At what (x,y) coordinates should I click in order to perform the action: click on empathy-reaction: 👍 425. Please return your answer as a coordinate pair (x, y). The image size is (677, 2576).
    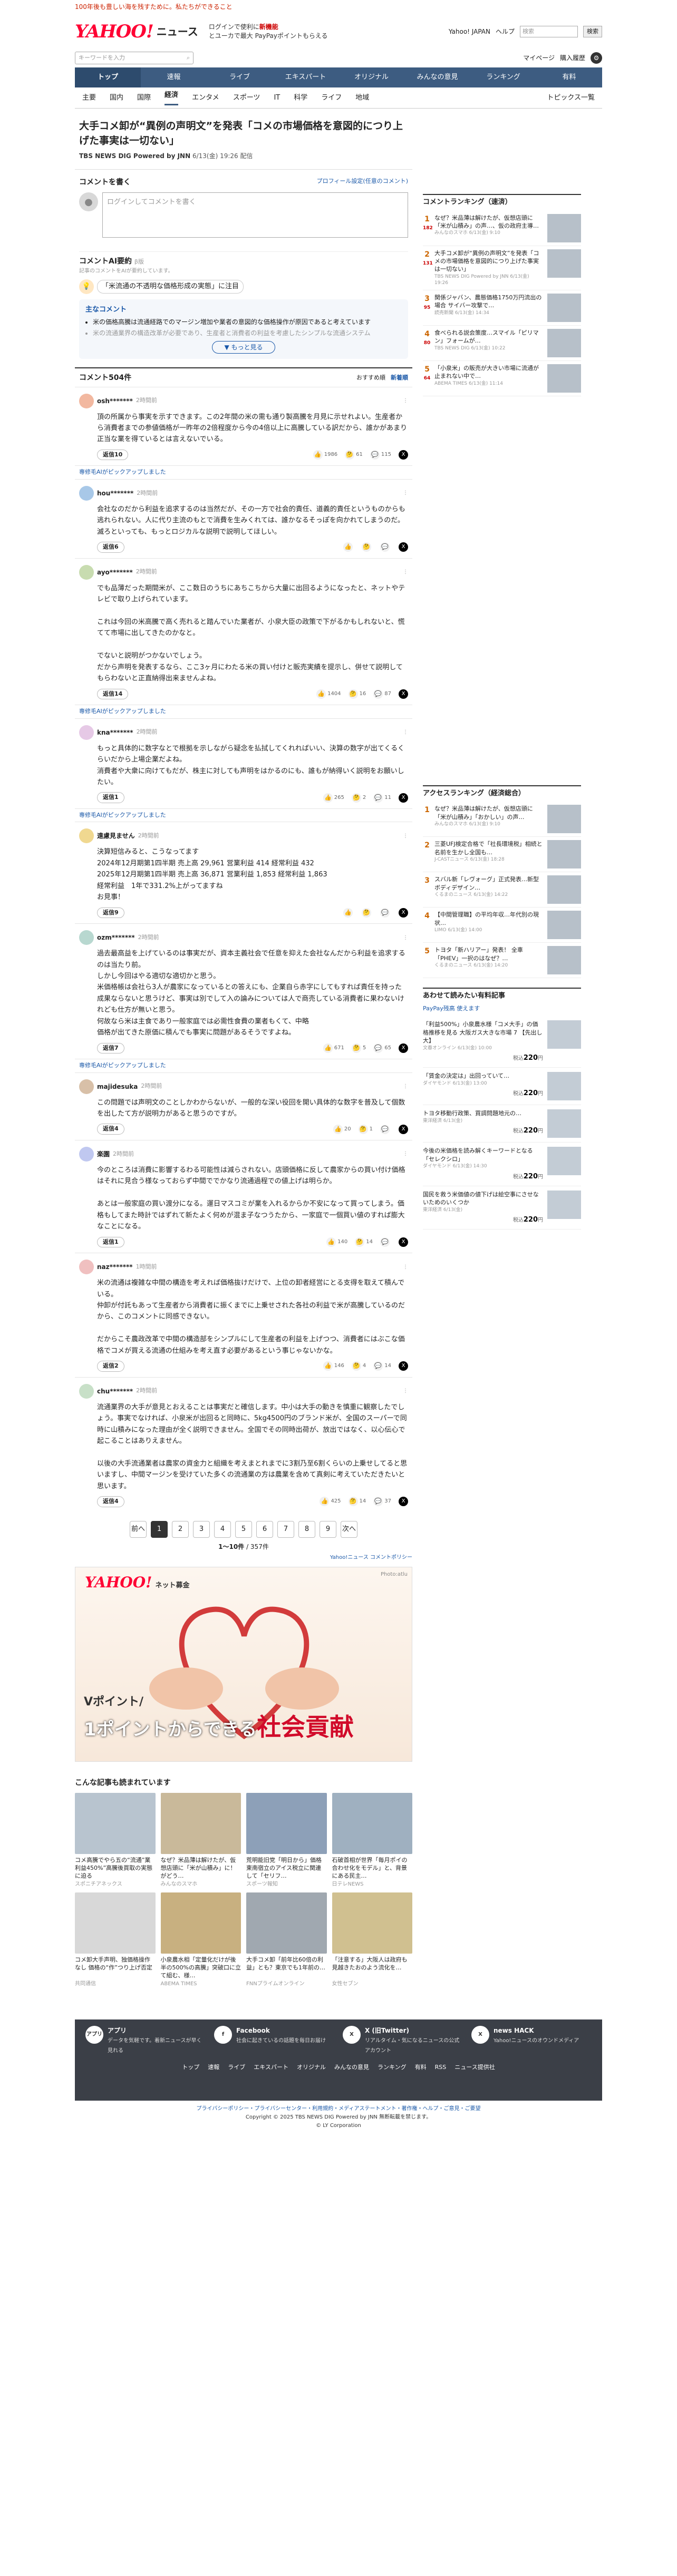
    Looking at the image, I should click on (331, 1502).